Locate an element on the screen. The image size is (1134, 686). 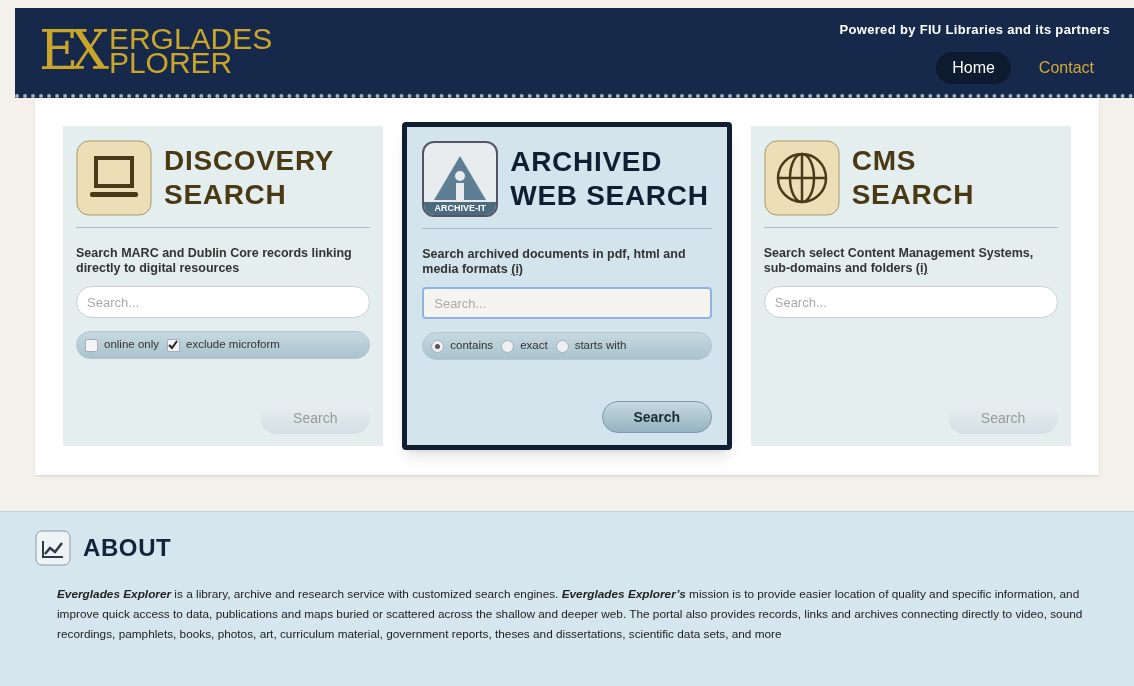
search-button: Search is located at coordinates (656, 417).